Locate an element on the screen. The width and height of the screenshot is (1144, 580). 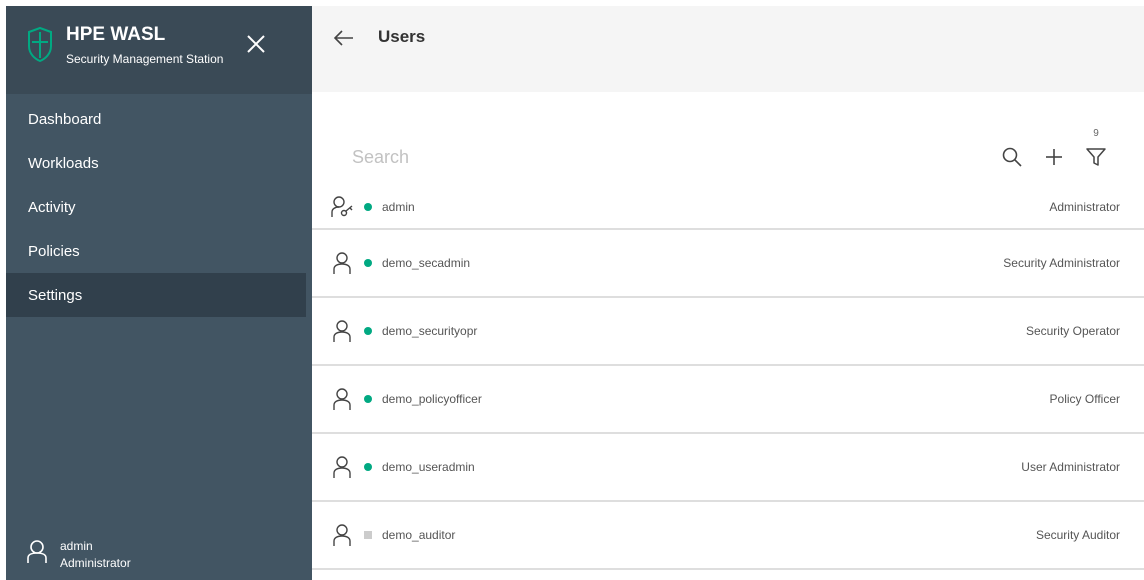
sidebar-item-label: Policies is located at coordinates (54, 251).